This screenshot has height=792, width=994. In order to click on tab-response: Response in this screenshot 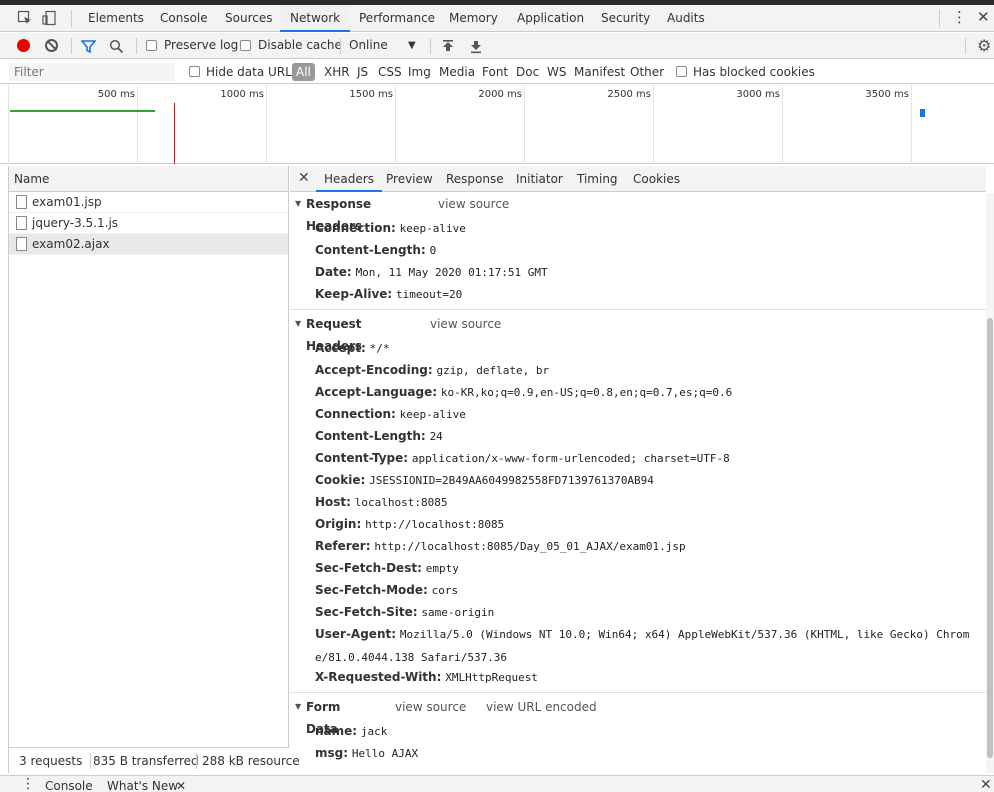, I will do `click(475, 179)`.